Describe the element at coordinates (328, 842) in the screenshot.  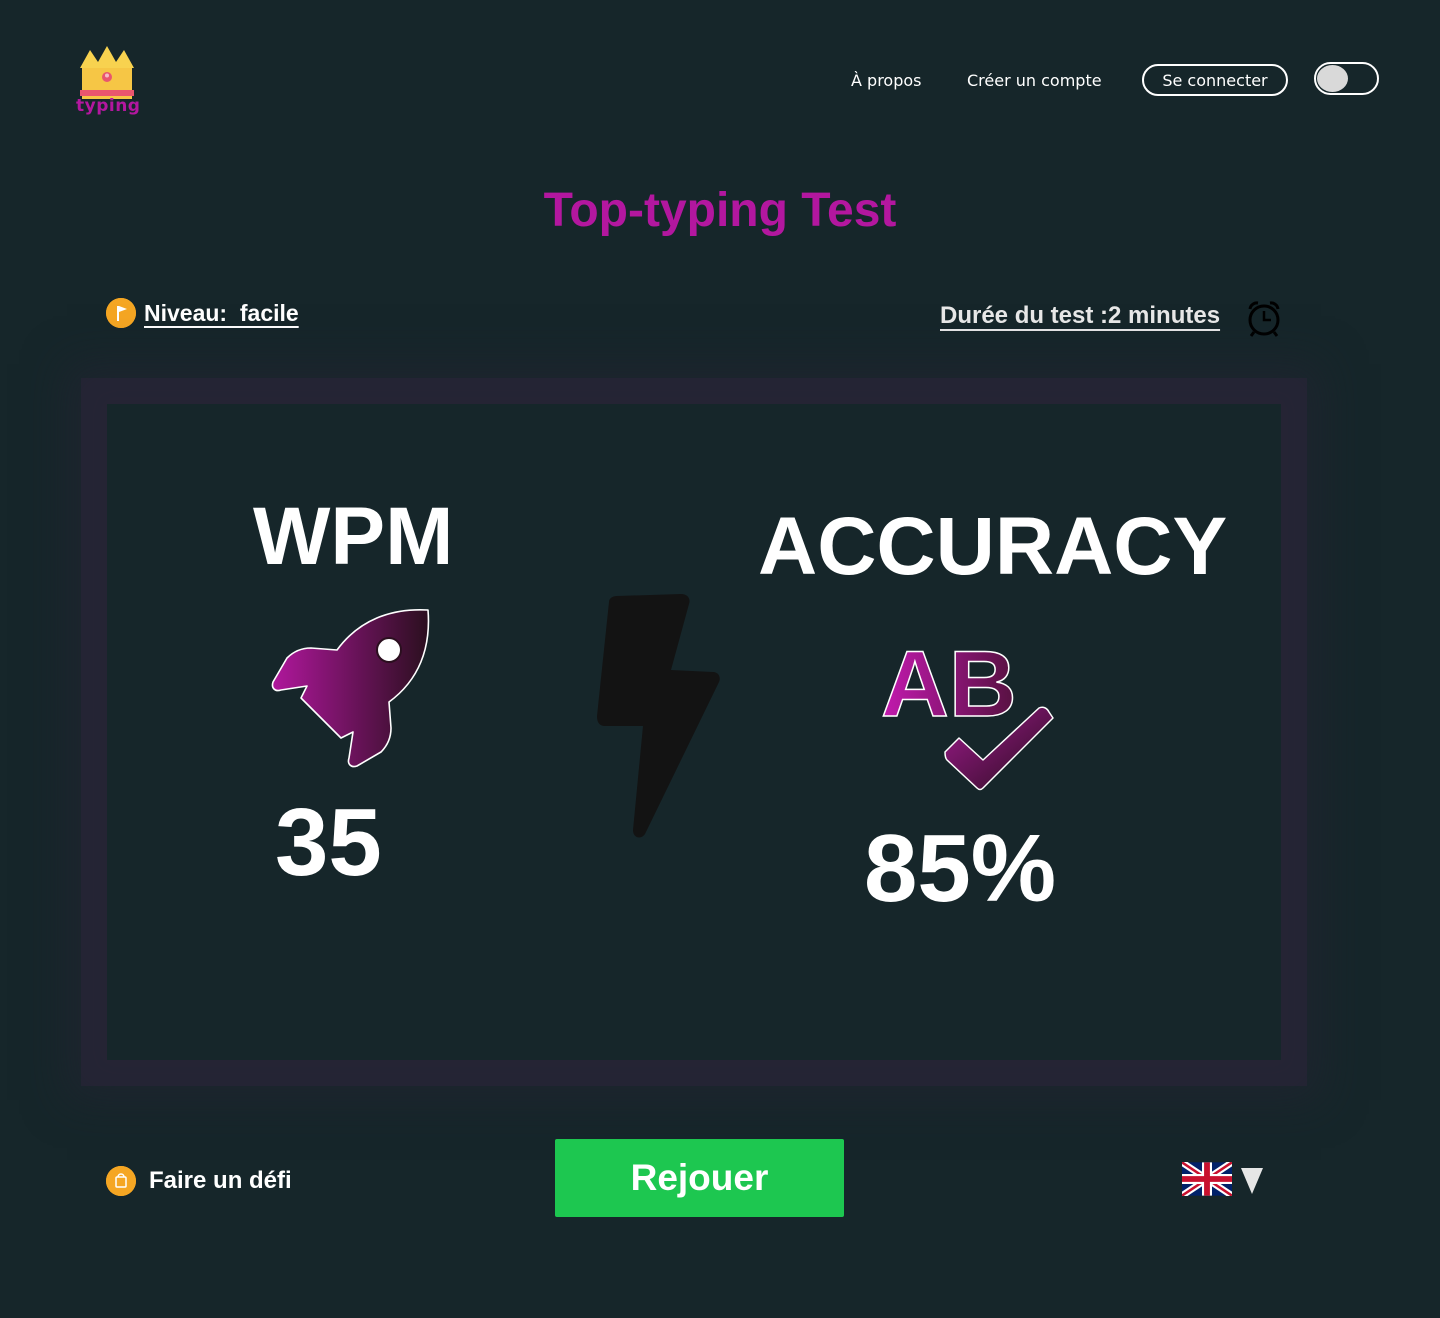
I see `wpm-value: 35` at that location.